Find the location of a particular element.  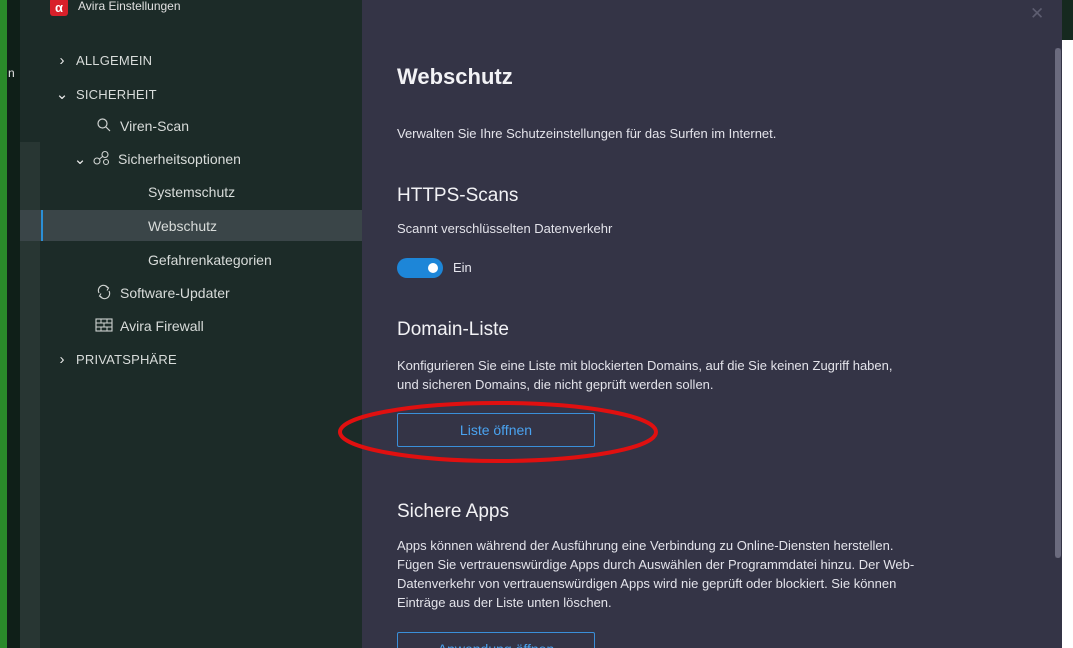

sidebar-item-label: ALLGEMEIN is located at coordinates (114, 60).